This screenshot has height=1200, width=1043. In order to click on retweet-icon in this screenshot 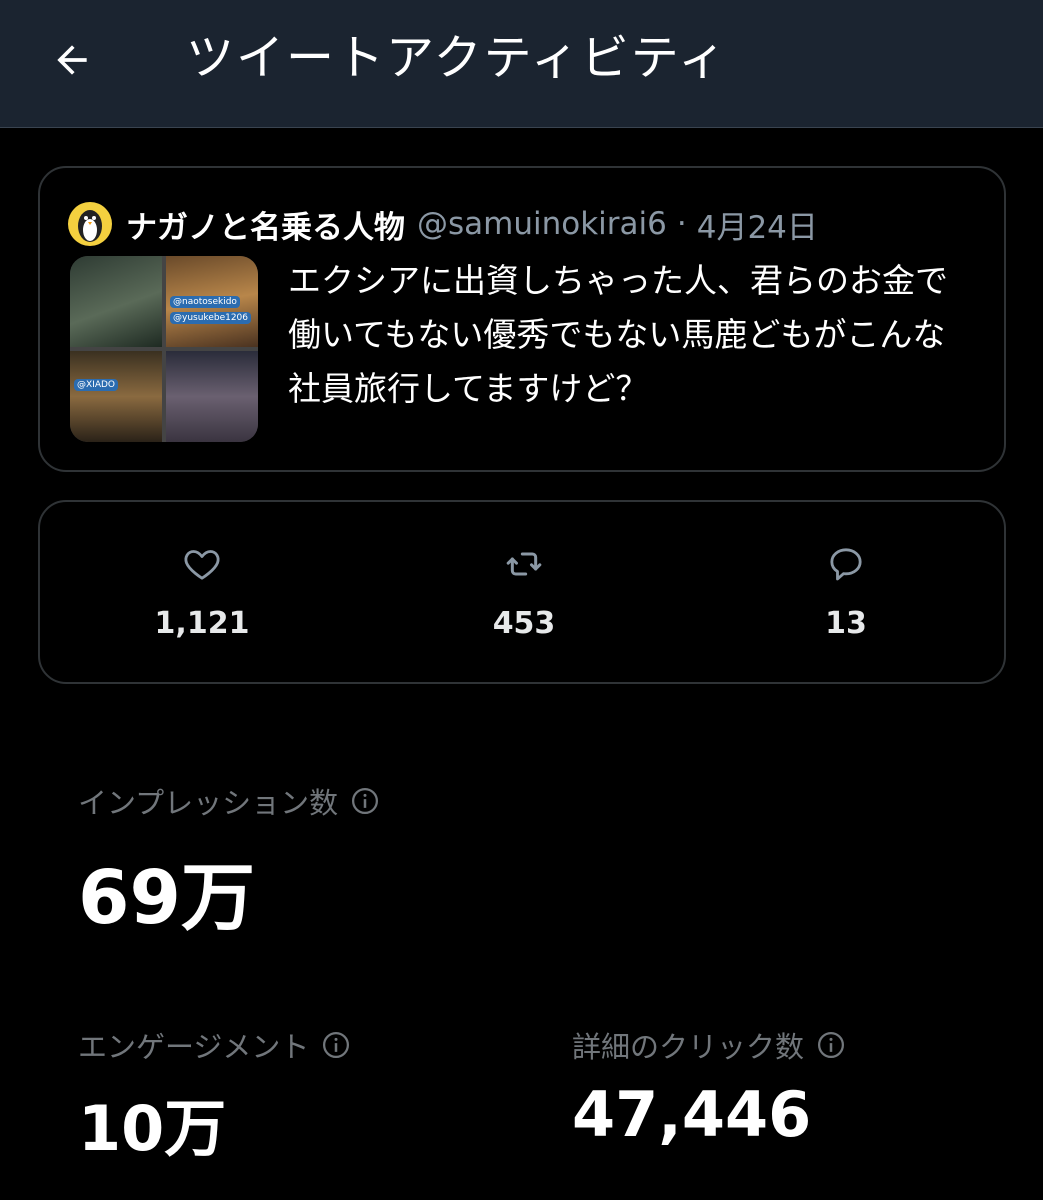, I will do `click(524, 564)`.